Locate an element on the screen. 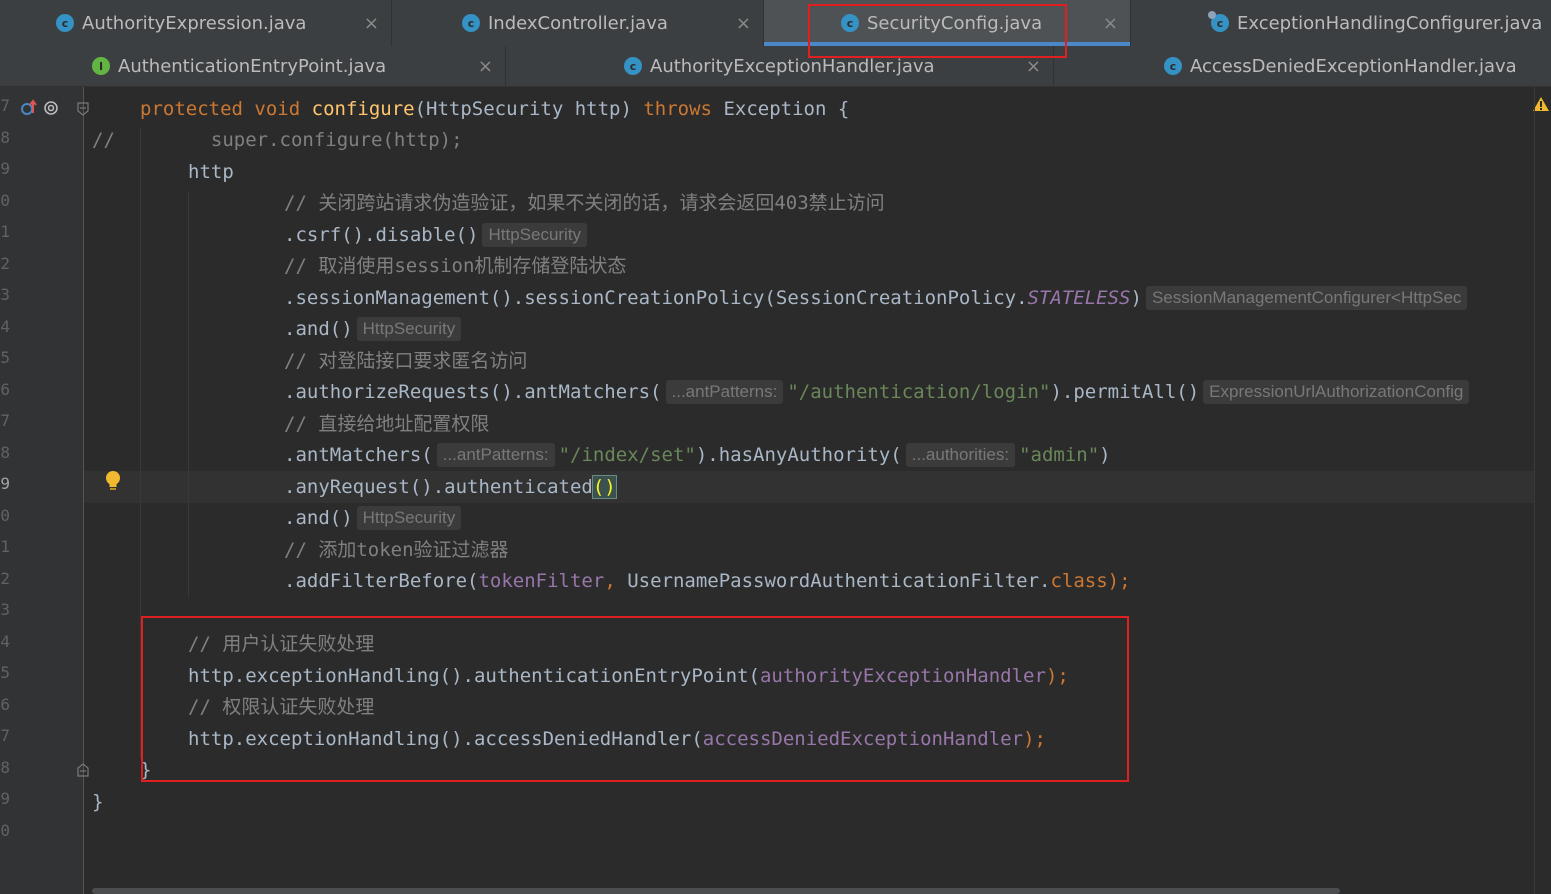 This screenshot has width=1551, height=894. interface-icon: I is located at coordinates (101, 66).